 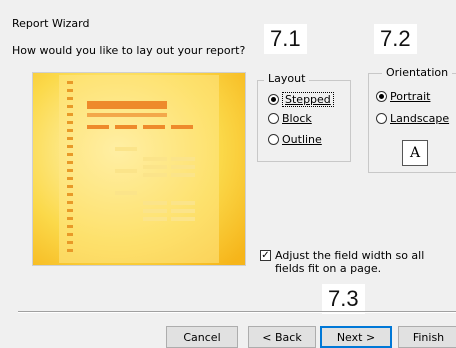 I want to click on orientation-group-label: Orientation, so click(x=417, y=72).